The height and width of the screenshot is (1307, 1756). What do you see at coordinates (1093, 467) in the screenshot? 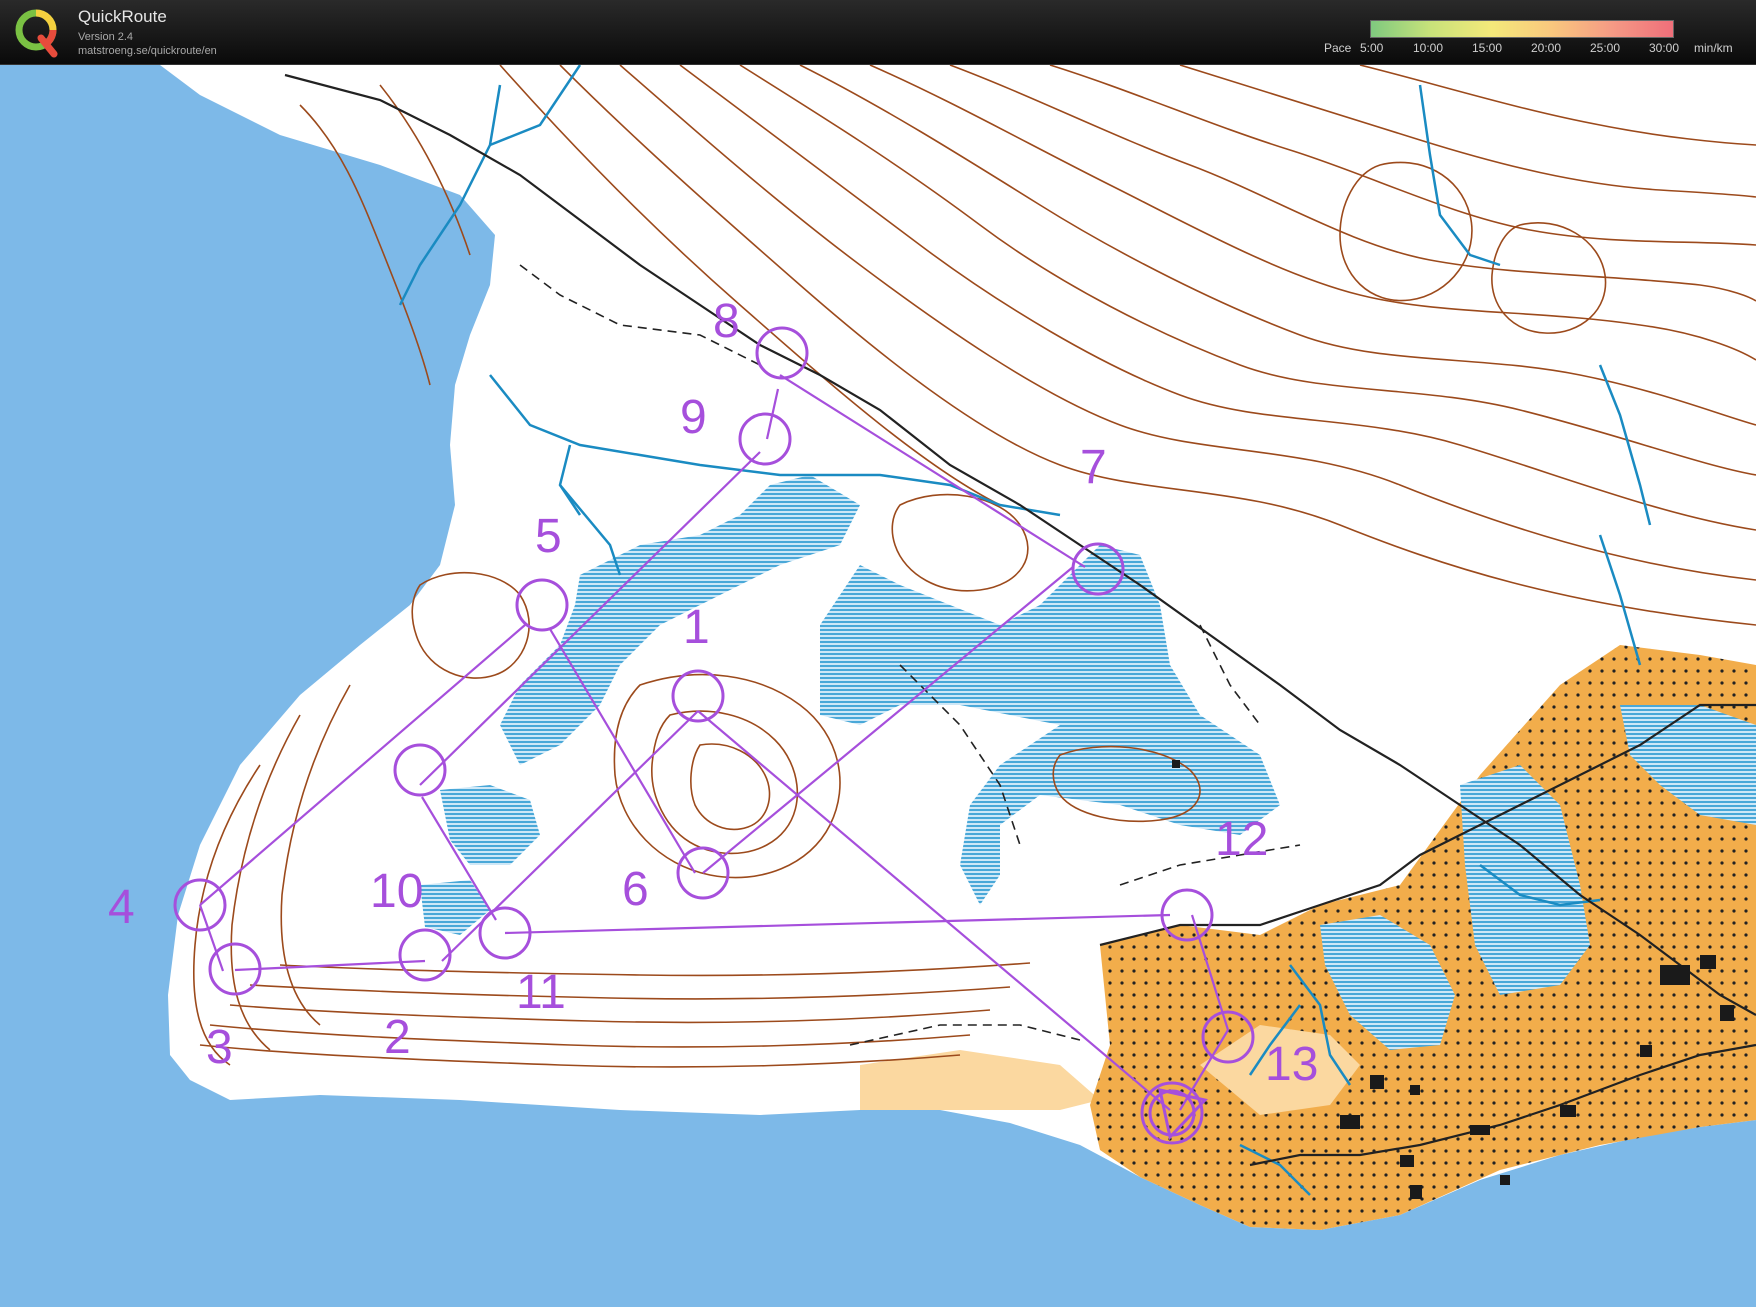
I see `control-number-7: 7` at bounding box center [1093, 467].